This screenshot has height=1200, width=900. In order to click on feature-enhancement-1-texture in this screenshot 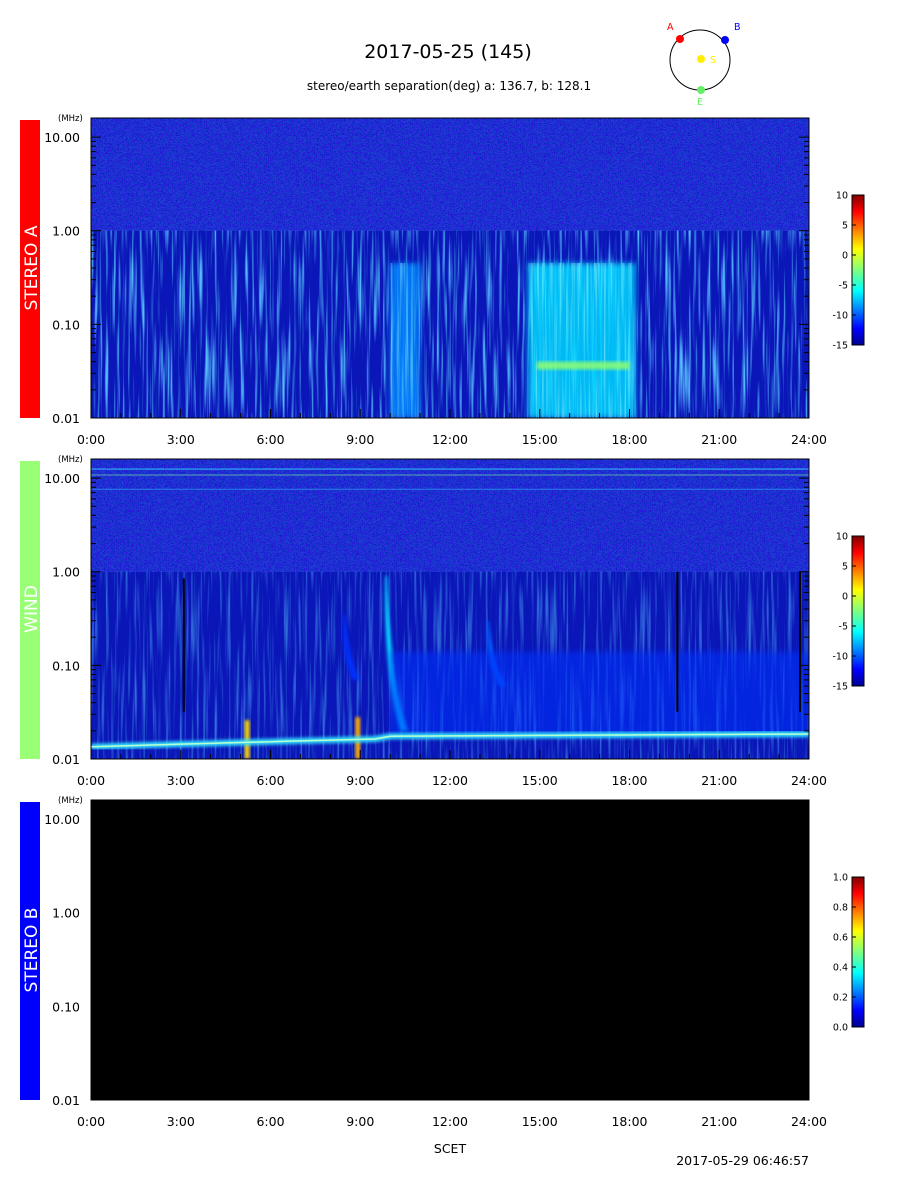, I will do `click(581, 340)`.